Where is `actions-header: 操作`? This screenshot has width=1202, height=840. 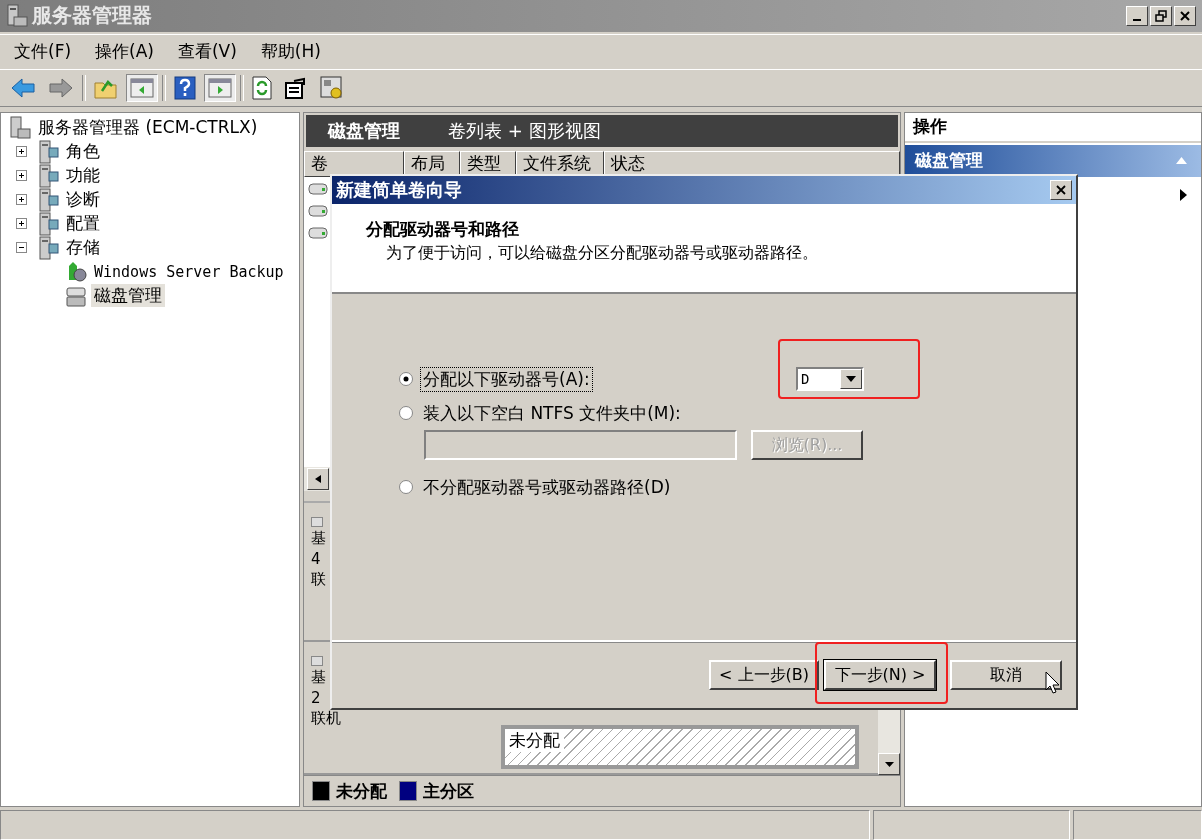 actions-header: 操作 is located at coordinates (1053, 127).